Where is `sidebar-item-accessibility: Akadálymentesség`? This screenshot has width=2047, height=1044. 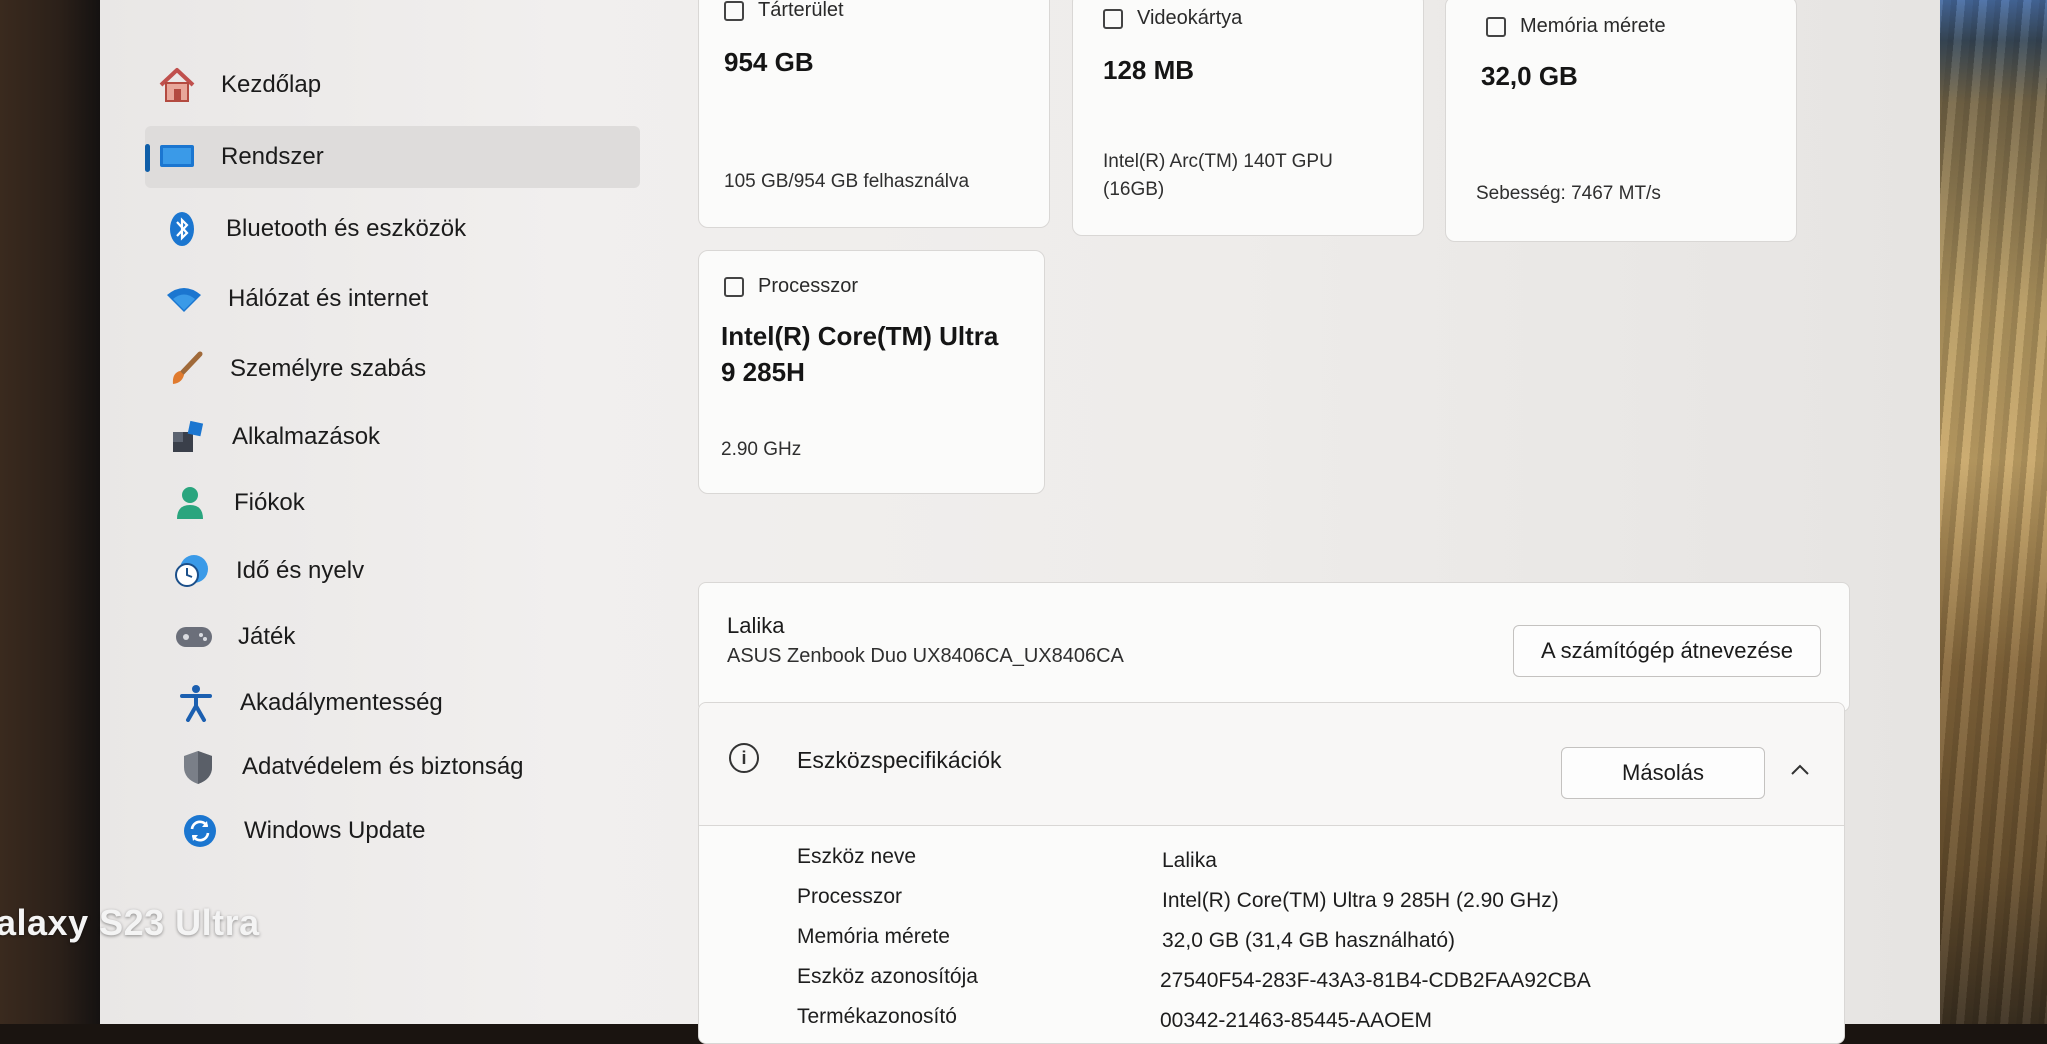
sidebar-item-accessibility: Akadálymentesség is located at coordinates (411, 703).